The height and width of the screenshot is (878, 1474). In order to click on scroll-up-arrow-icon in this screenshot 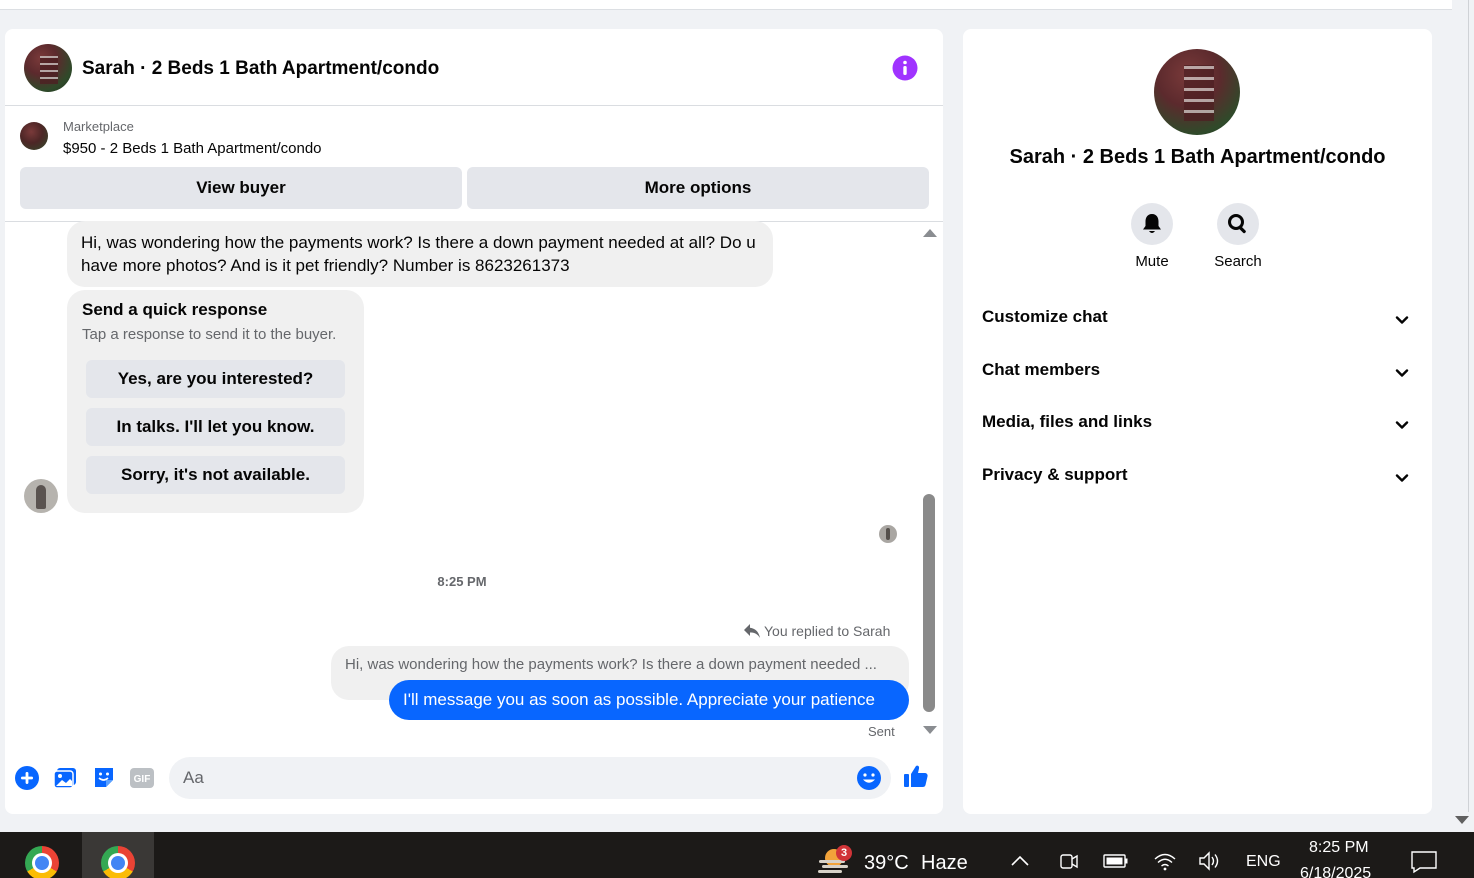, I will do `click(930, 233)`.